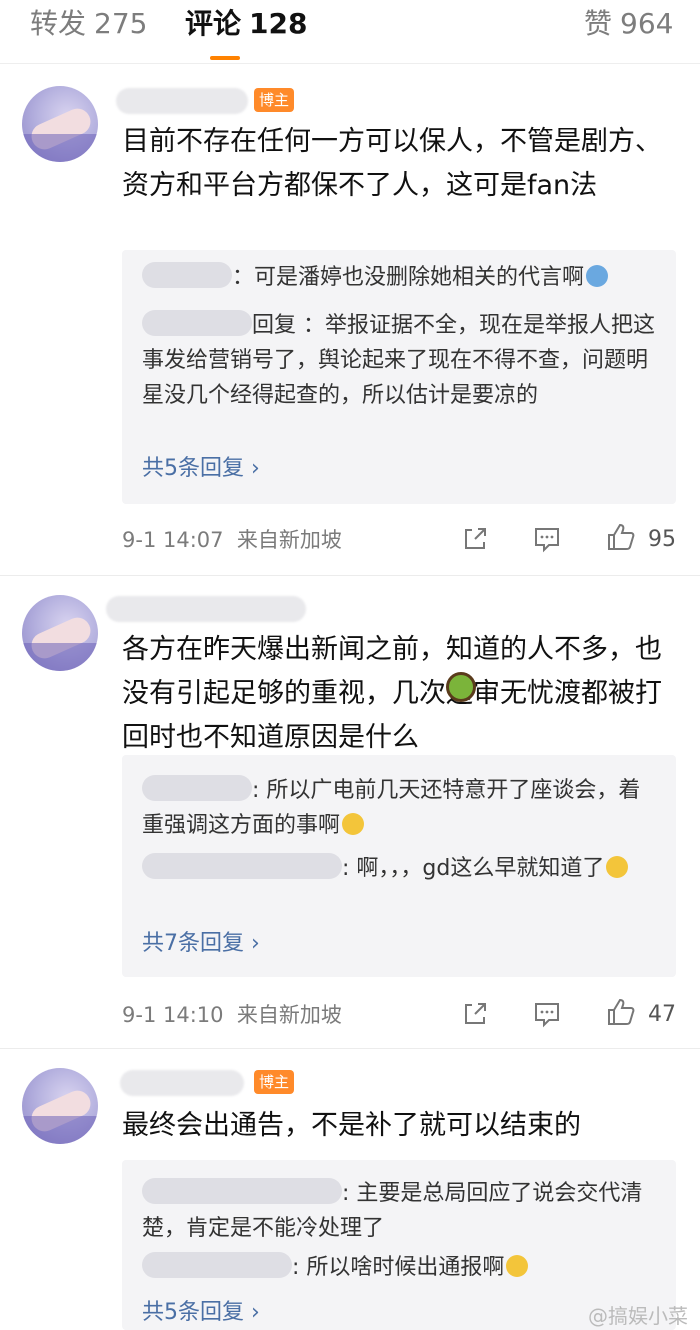  What do you see at coordinates (201, 944) in the screenshot?
I see `view-more-replies-link: 共7条回复 ›` at bounding box center [201, 944].